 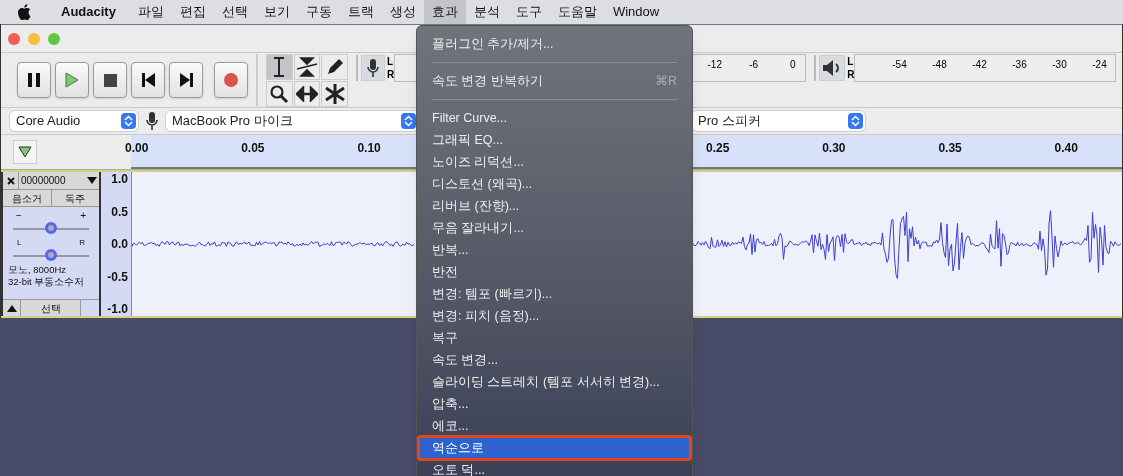 I want to click on menu-bar-item: 보기, so click(x=276, y=12).